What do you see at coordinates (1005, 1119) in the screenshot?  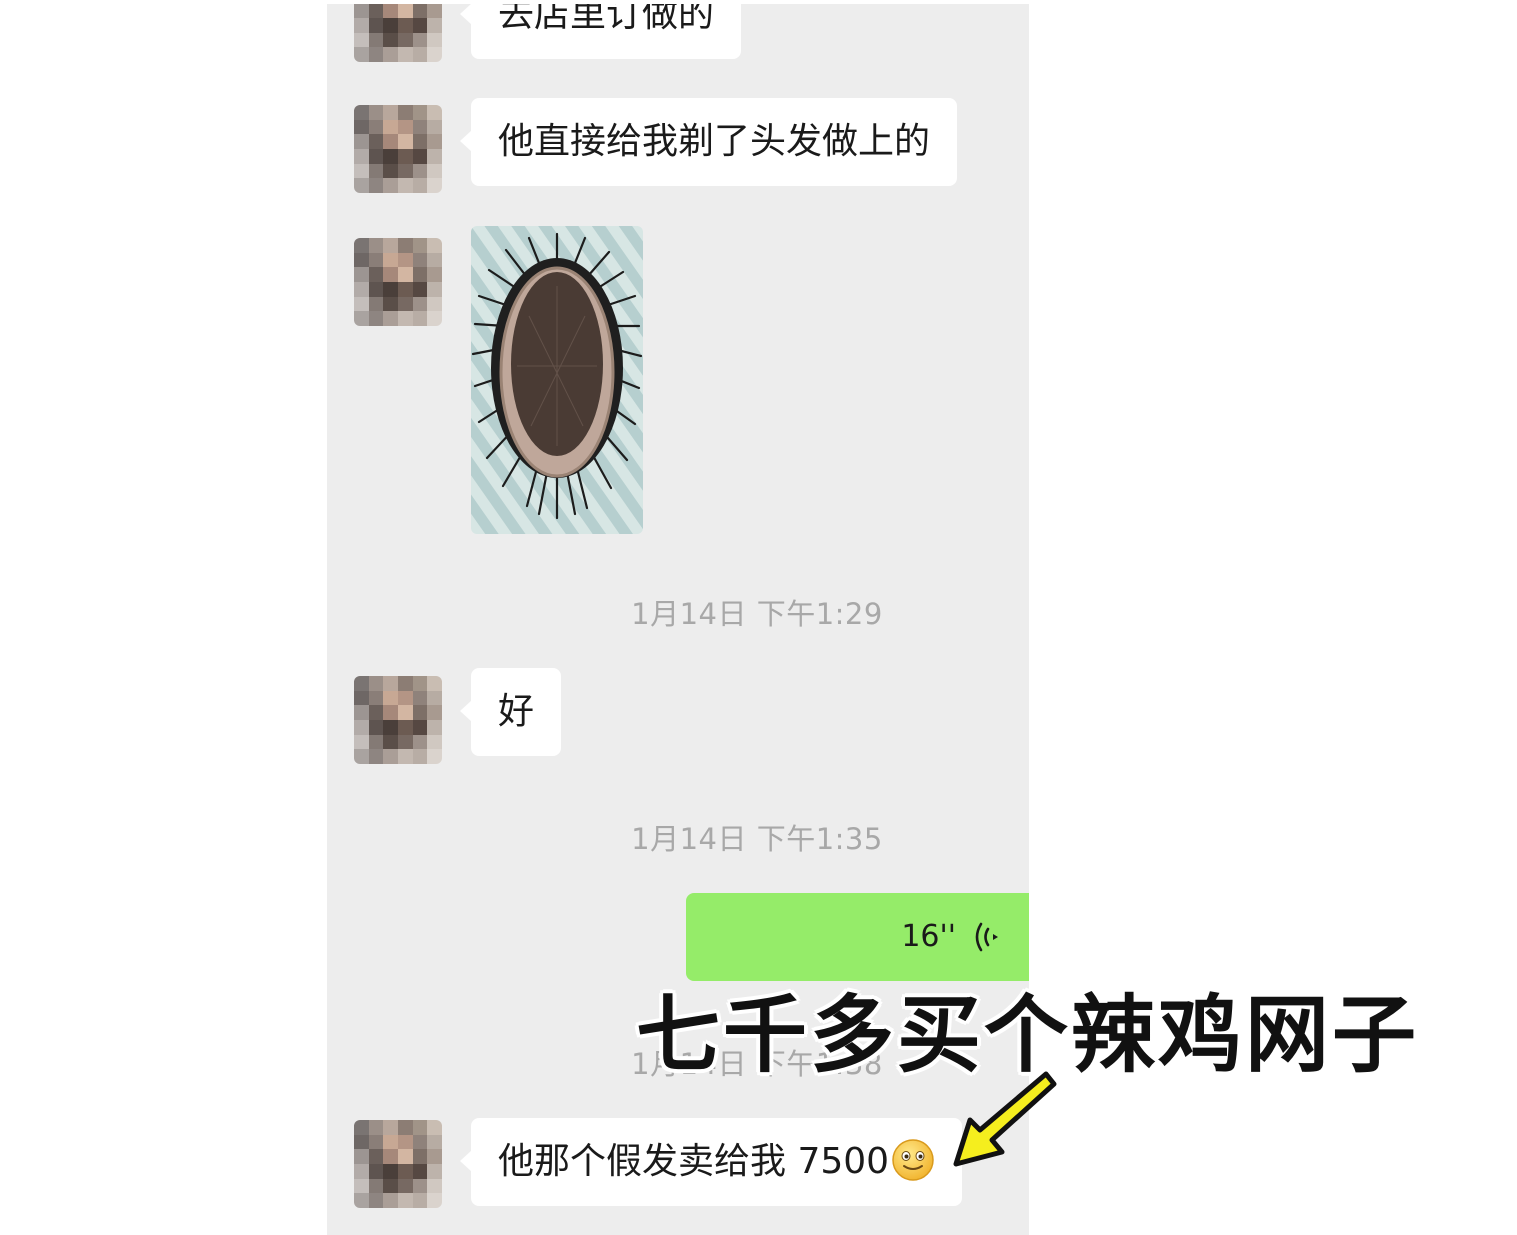 I see `arrow-icon` at bounding box center [1005, 1119].